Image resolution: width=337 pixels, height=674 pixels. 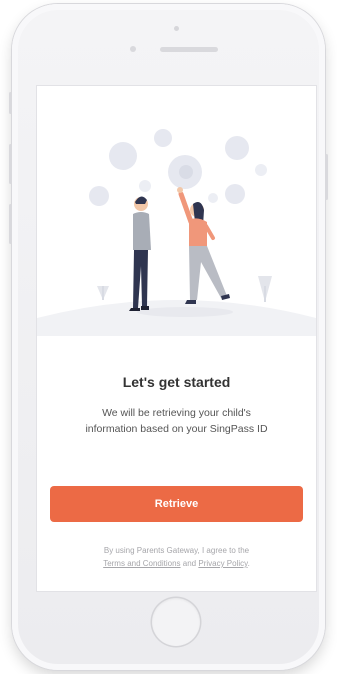 What do you see at coordinates (10, 164) in the screenshot?
I see `volume-up-button` at bounding box center [10, 164].